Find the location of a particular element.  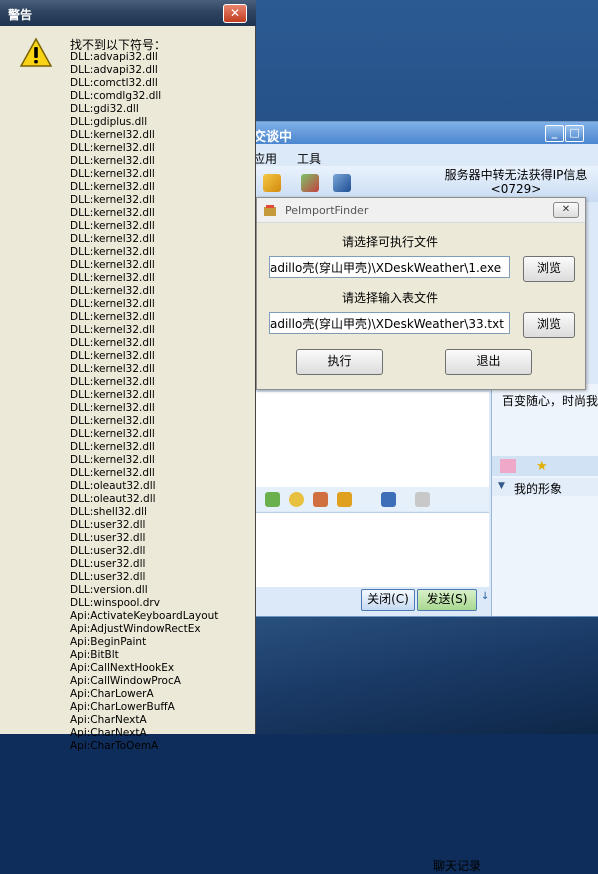

message-input is located at coordinates (371, 549).